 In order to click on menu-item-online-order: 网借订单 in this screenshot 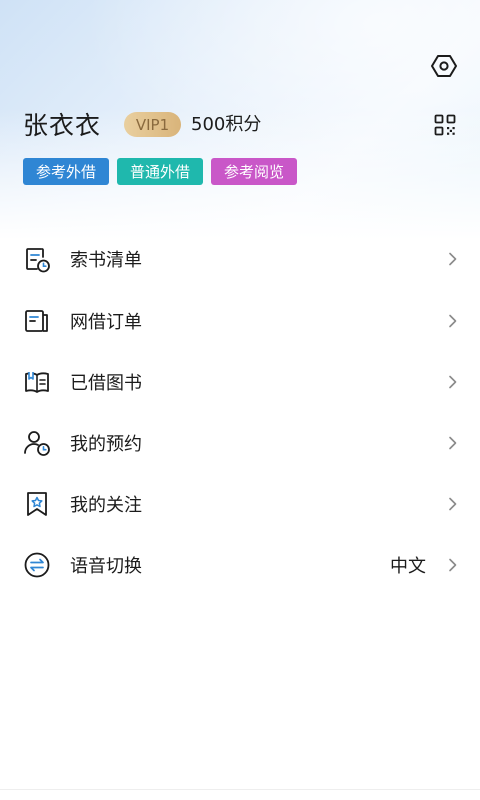, I will do `click(240, 320)`.